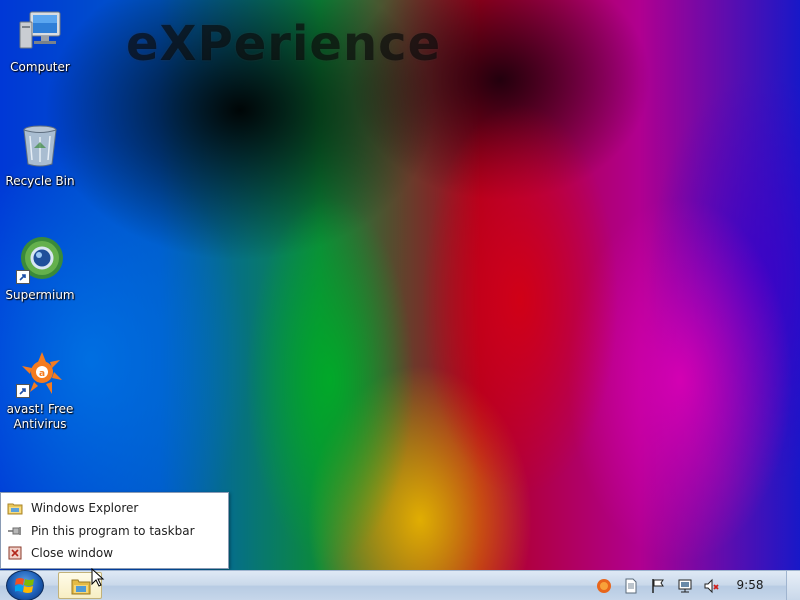  I want to click on wallpaper-brand-text: eXPerience, so click(284, 44).